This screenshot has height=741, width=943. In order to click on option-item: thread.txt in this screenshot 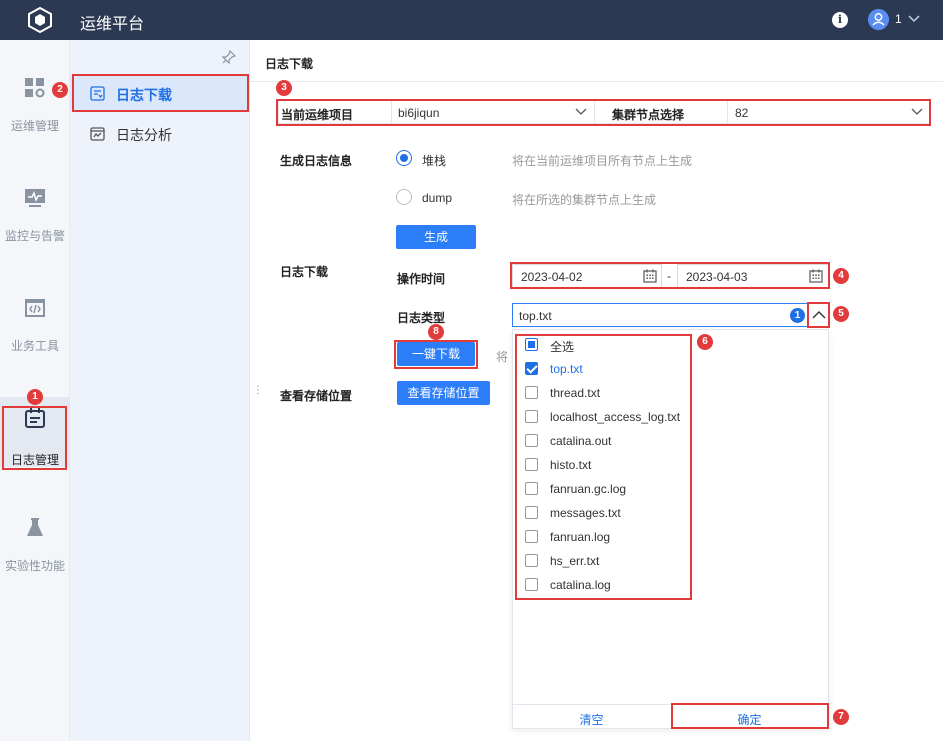, I will do `click(615, 393)`.